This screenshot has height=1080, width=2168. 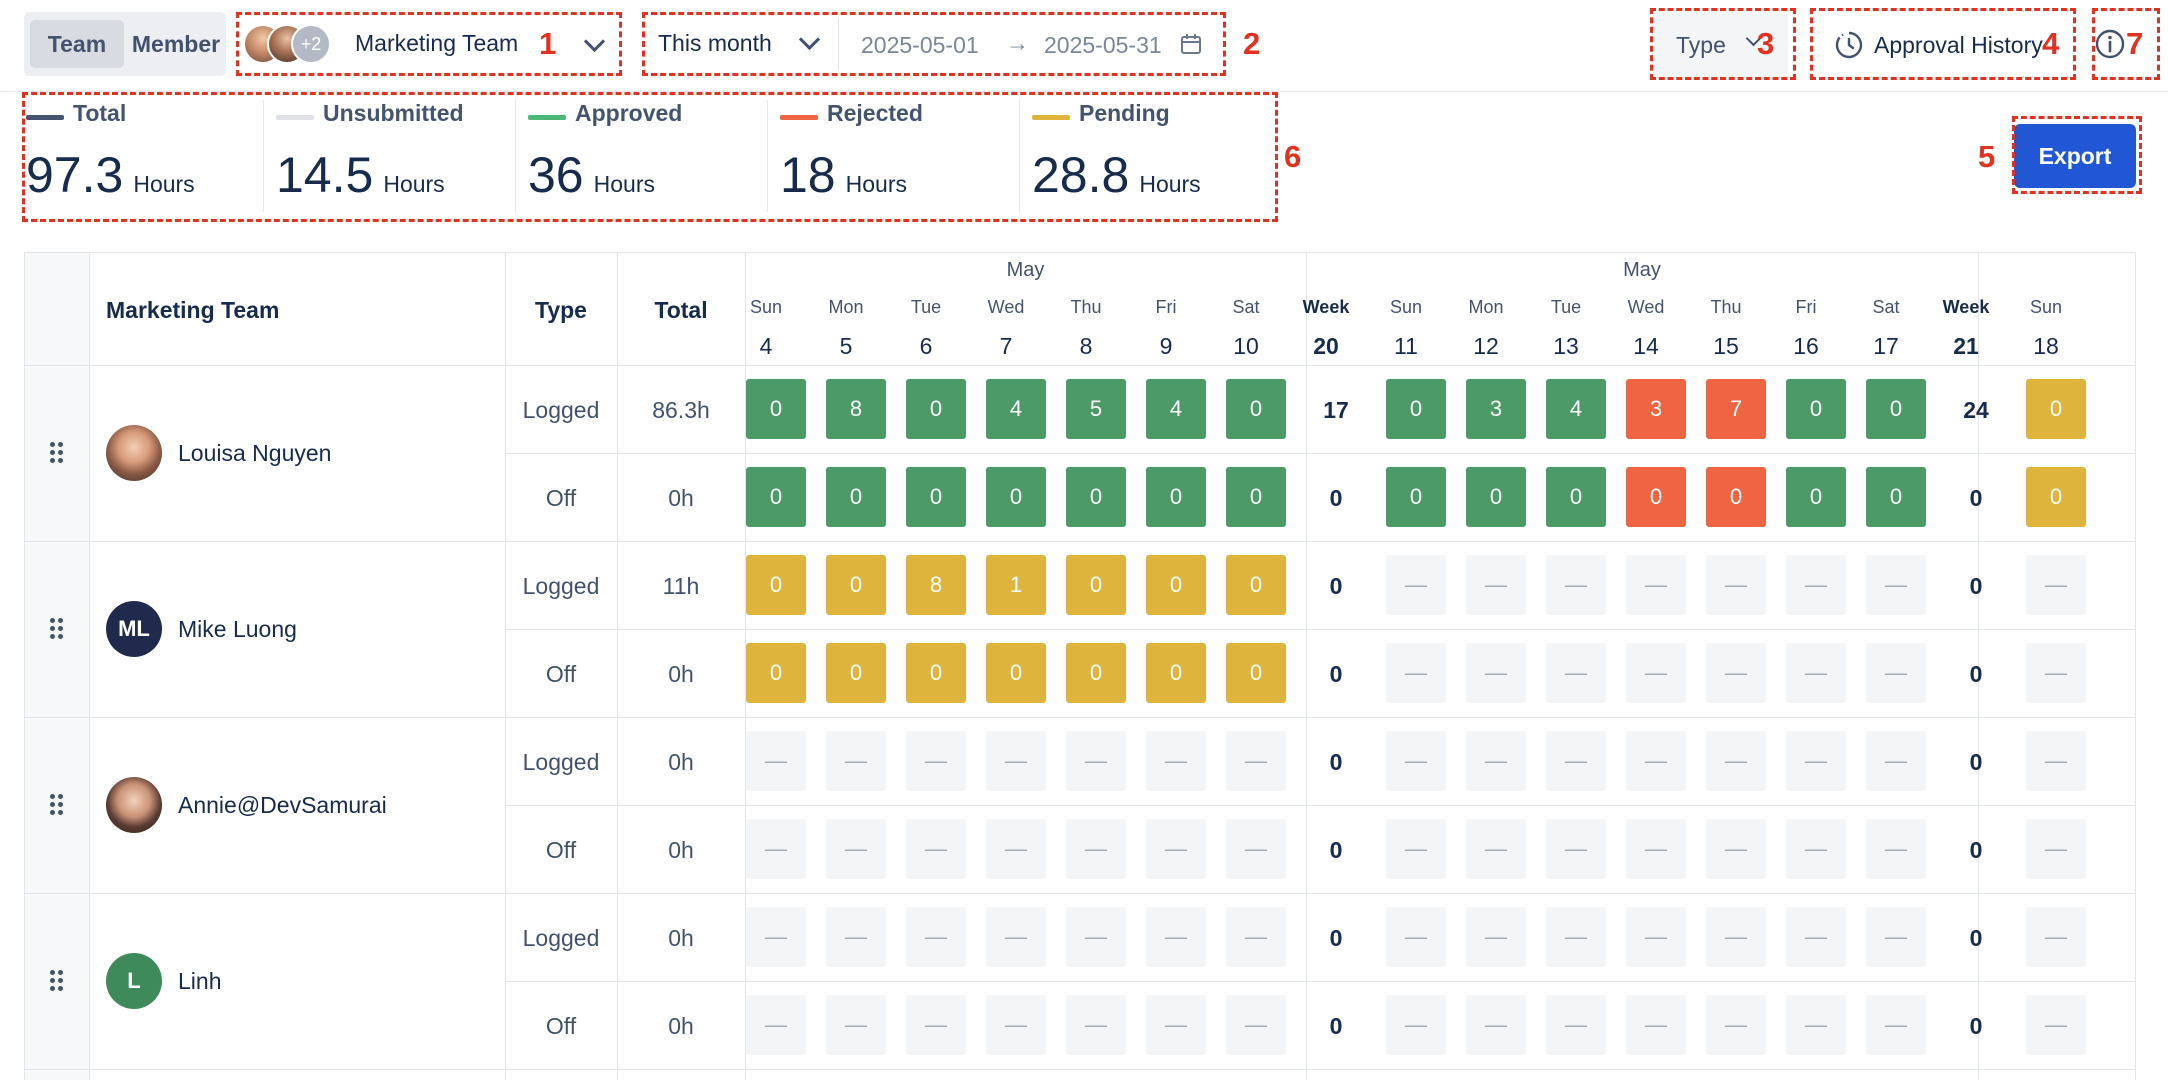 I want to click on member-name: Annie@DevSamurai, so click(x=282, y=805).